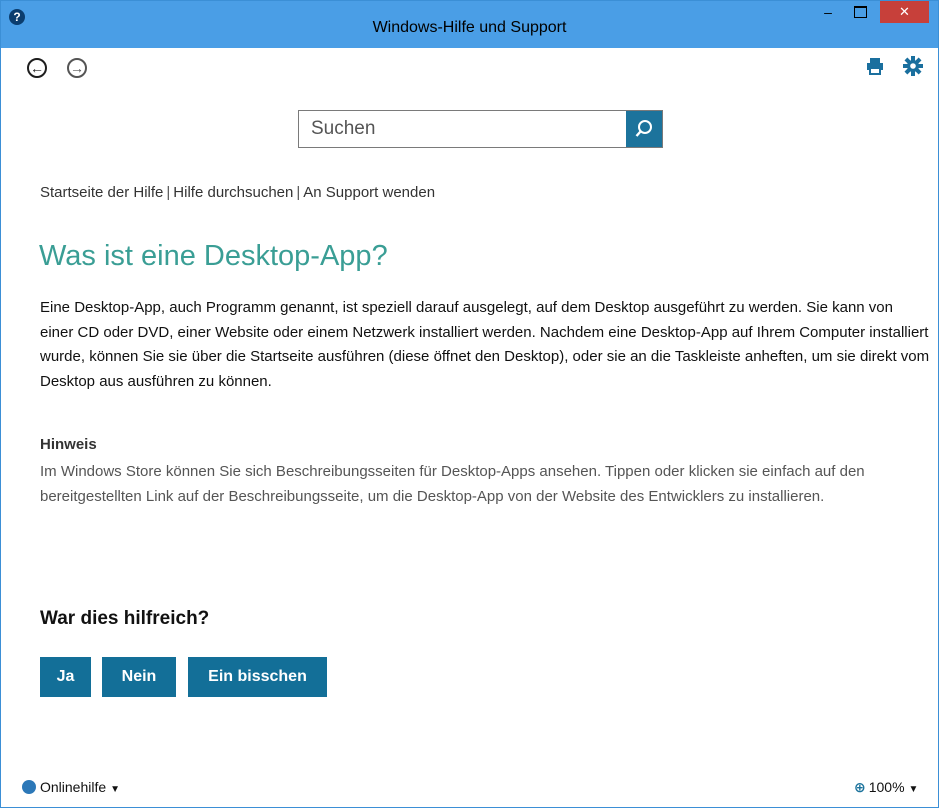 The width and height of the screenshot is (939, 808). Describe the element at coordinates (73, 787) in the screenshot. I see `online-help-label: Onlinehilfe` at that location.